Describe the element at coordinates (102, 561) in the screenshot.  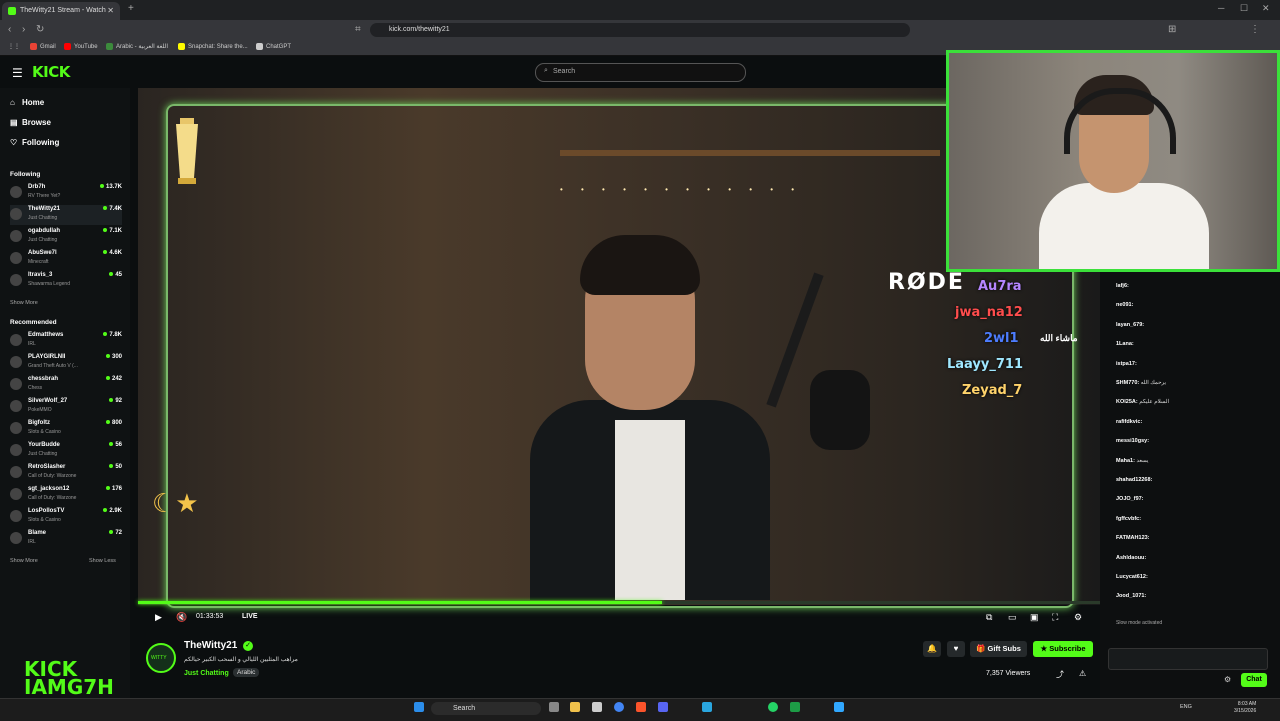
I see `show-less-recommended: Show Less` at that location.